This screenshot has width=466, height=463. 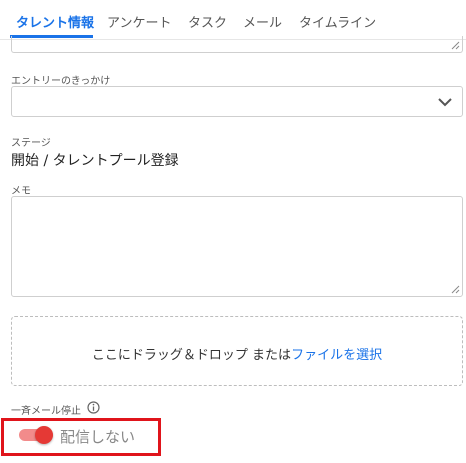 I want to click on previous-textarea, so click(x=237, y=44).